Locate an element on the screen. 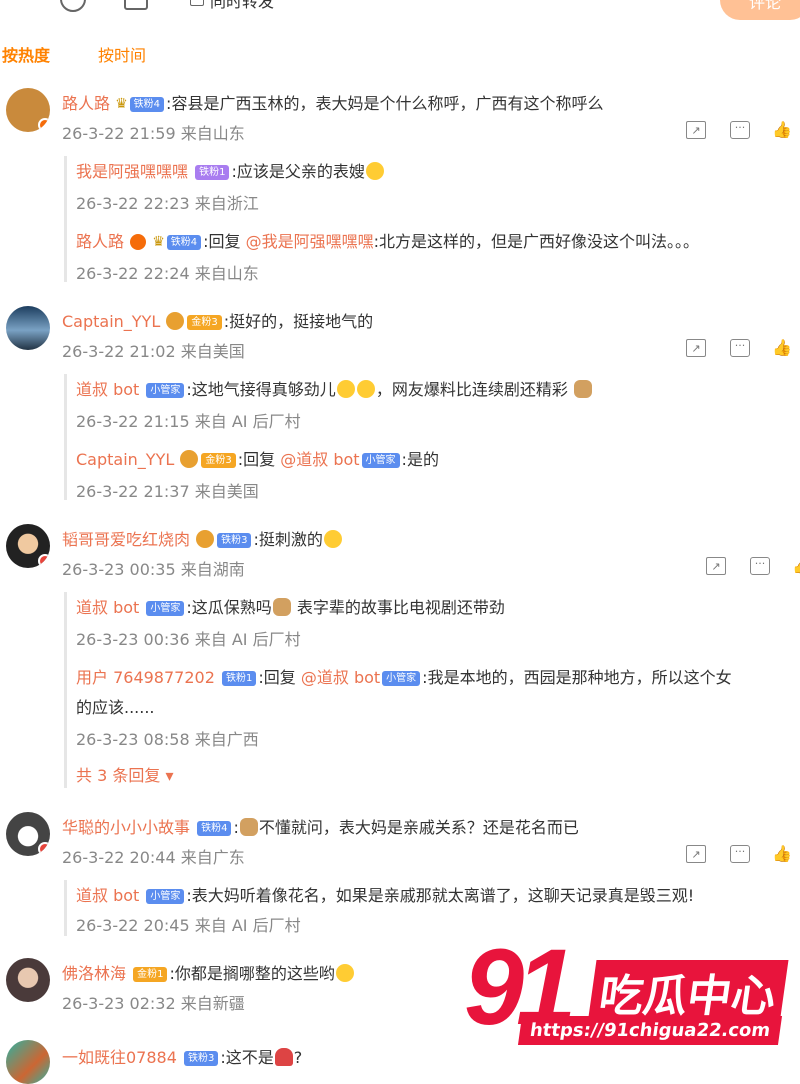 Image resolution: width=800 pixels, height=1084 pixels. view-more-replies-link: 共 3 条回复 ▾ is located at coordinates (124, 774).